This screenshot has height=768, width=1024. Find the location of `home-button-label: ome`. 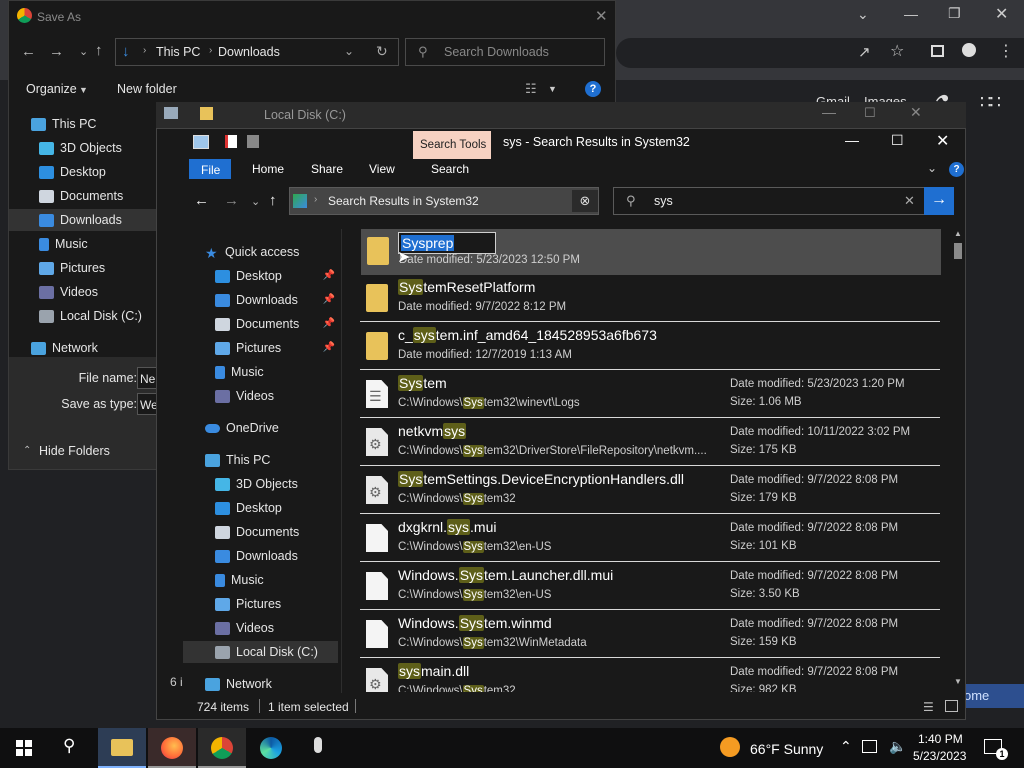

home-button-label: ome is located at coordinates (977, 695).